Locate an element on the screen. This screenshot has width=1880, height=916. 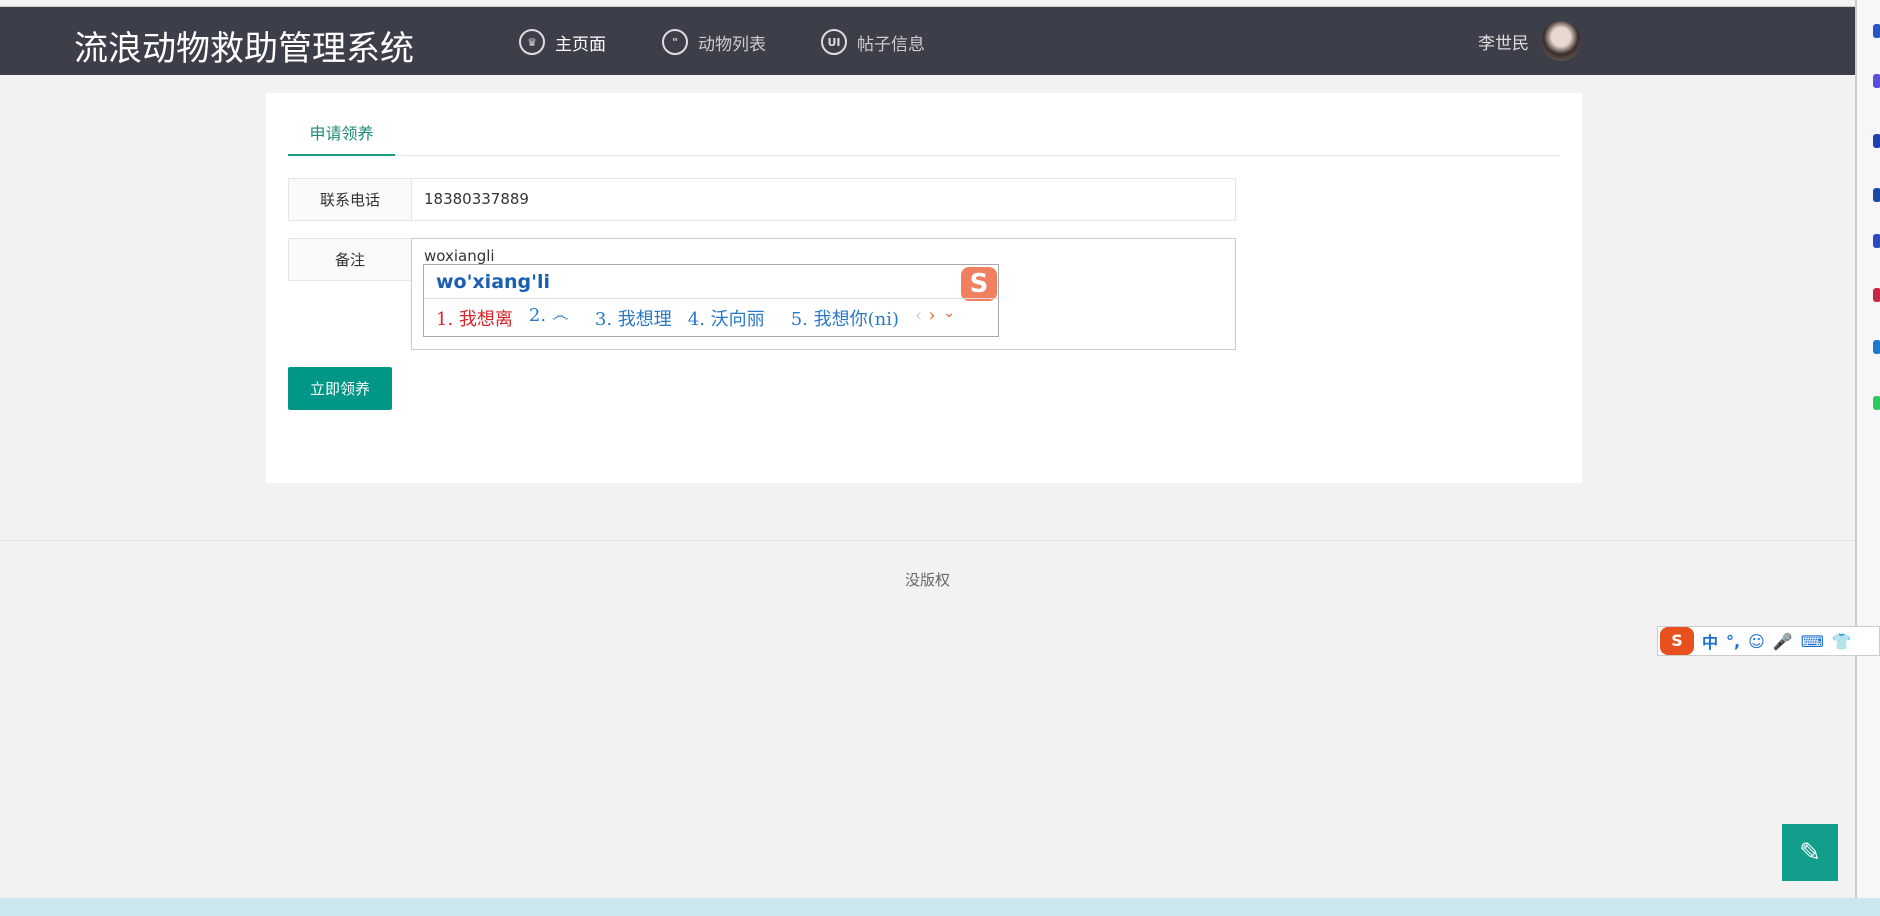
nav-label: 主页面 is located at coordinates (580, 44).